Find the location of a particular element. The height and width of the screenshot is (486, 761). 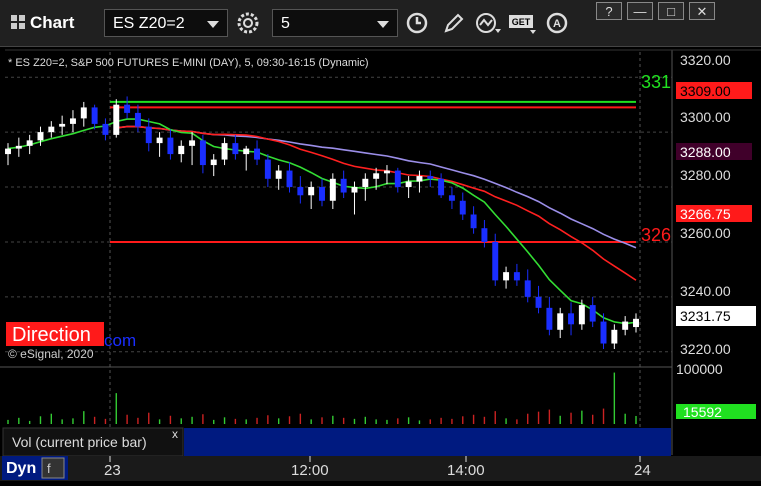

price-tick: 3280.00 is located at coordinates (705, 175).